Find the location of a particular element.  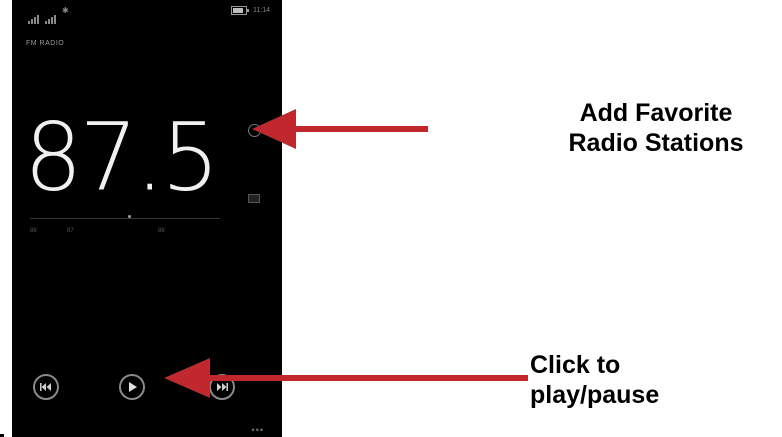

annotation-line: play/pause is located at coordinates (595, 395).